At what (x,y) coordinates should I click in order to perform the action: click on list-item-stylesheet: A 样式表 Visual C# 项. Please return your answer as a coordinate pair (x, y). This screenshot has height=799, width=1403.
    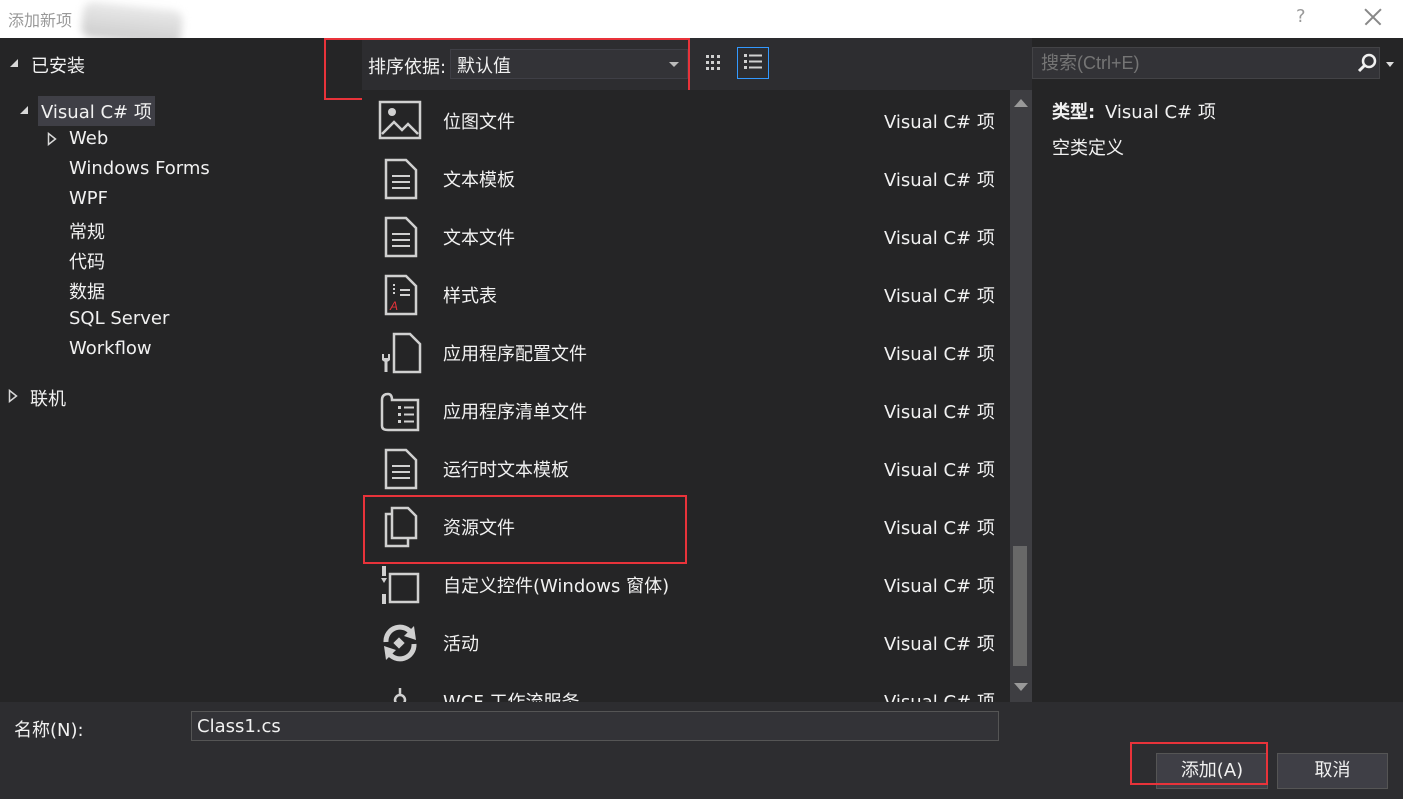
    Looking at the image, I should click on (686, 293).